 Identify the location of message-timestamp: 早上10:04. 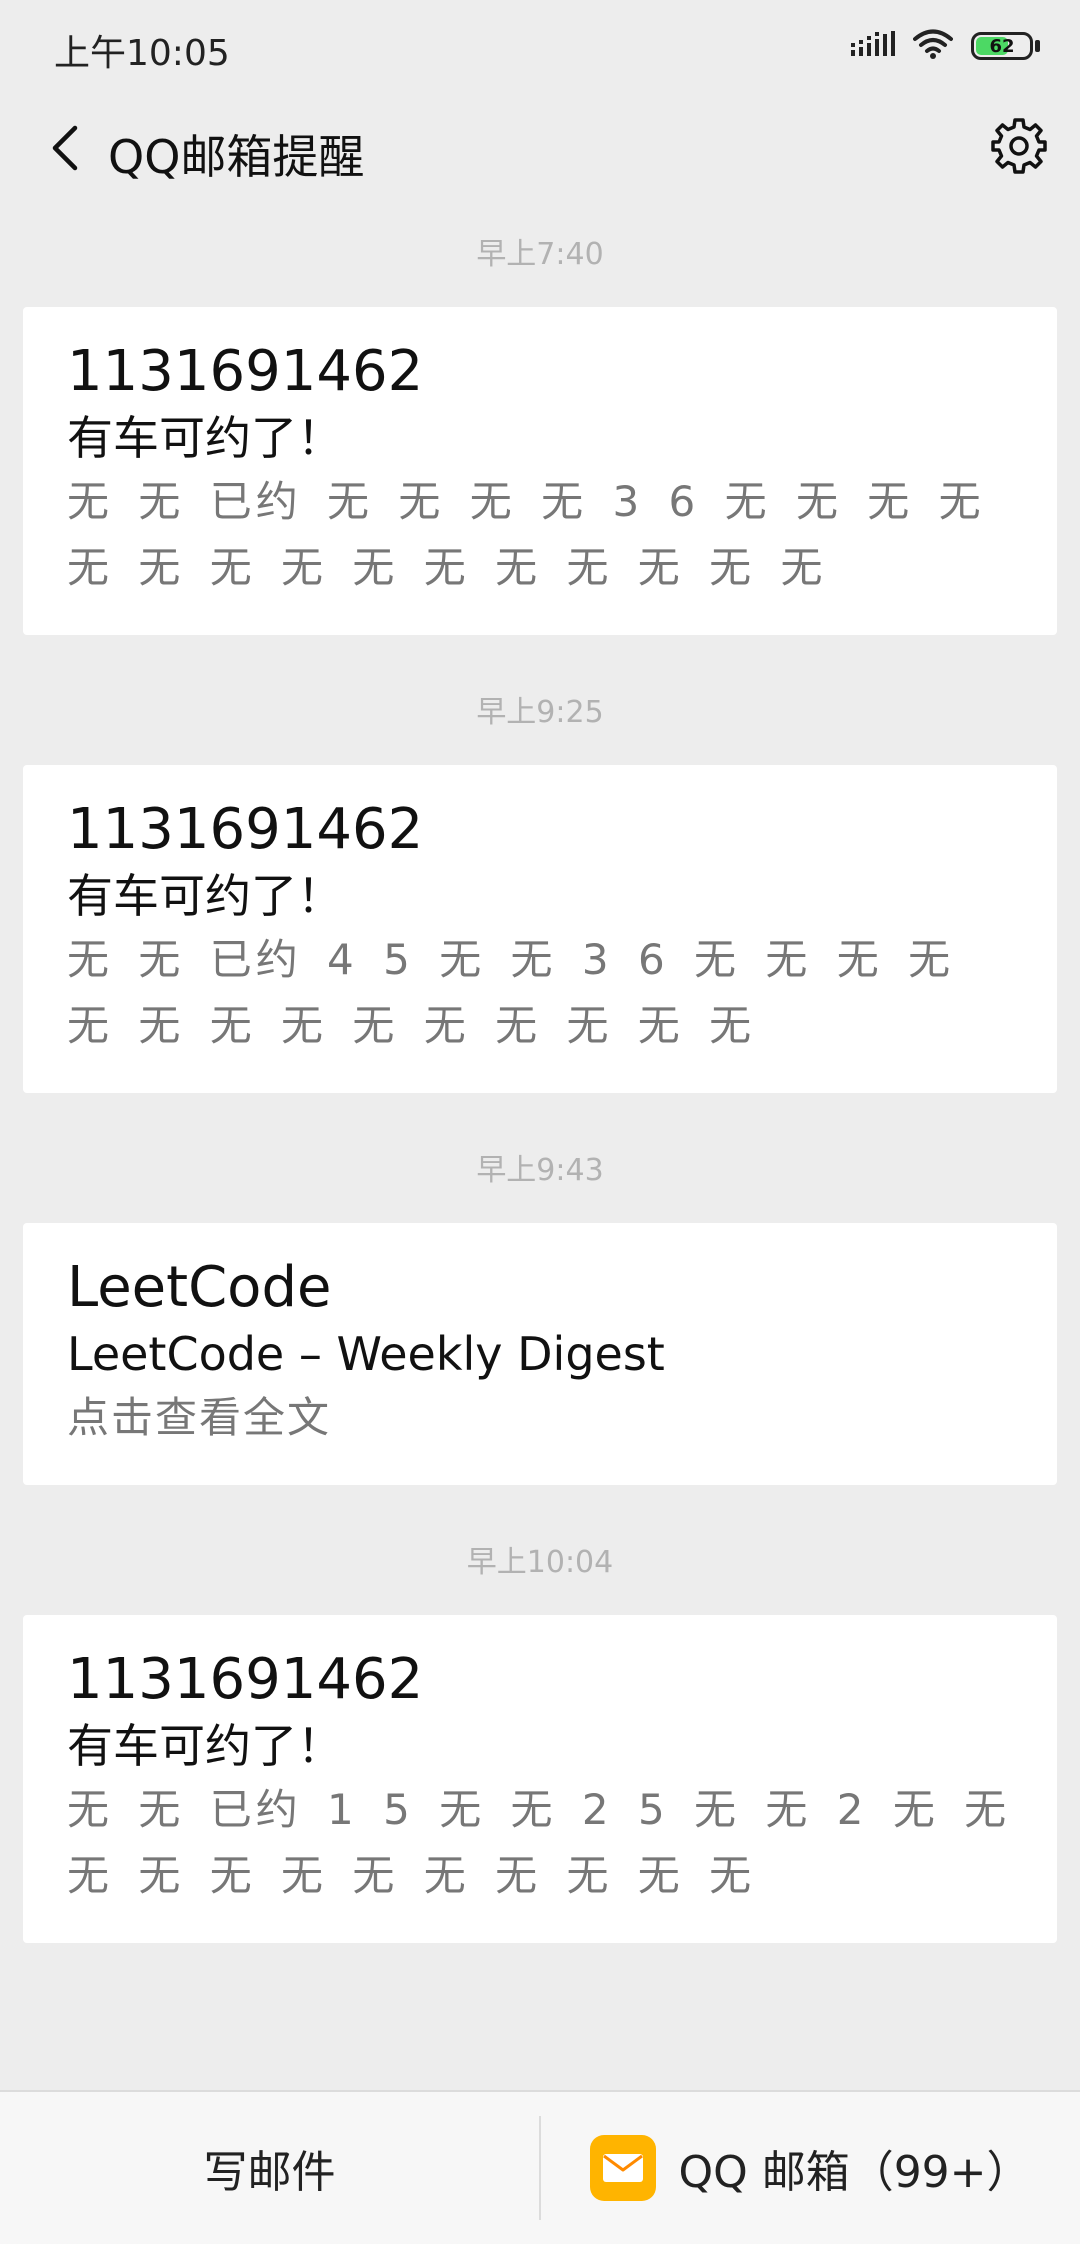
(540, 1562).